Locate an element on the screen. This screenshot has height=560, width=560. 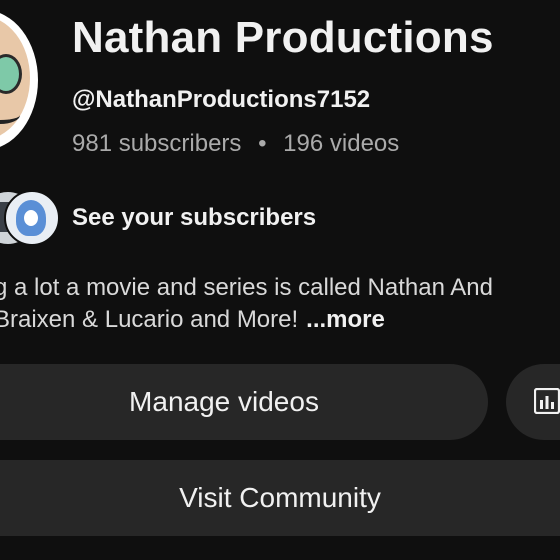
channel-stats: 981 subscribers • 196 videos is located at coordinates (235, 144).